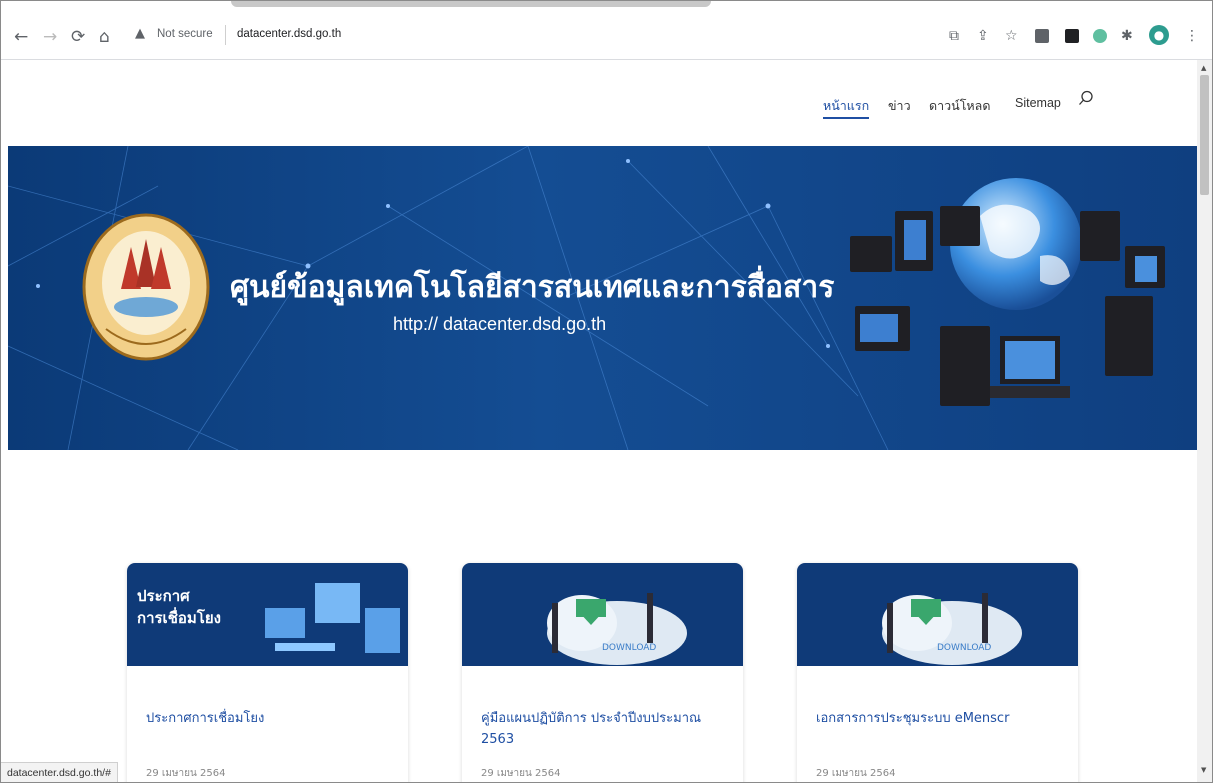  What do you see at coordinates (225, 35) in the screenshot?
I see `address-separator` at bounding box center [225, 35].